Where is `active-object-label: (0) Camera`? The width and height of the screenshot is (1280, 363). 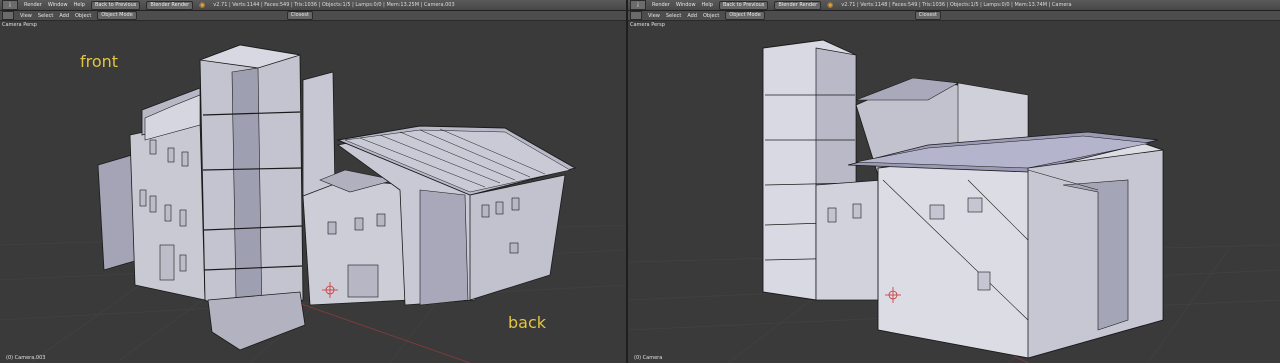 active-object-label: (0) Camera is located at coordinates (648, 358).